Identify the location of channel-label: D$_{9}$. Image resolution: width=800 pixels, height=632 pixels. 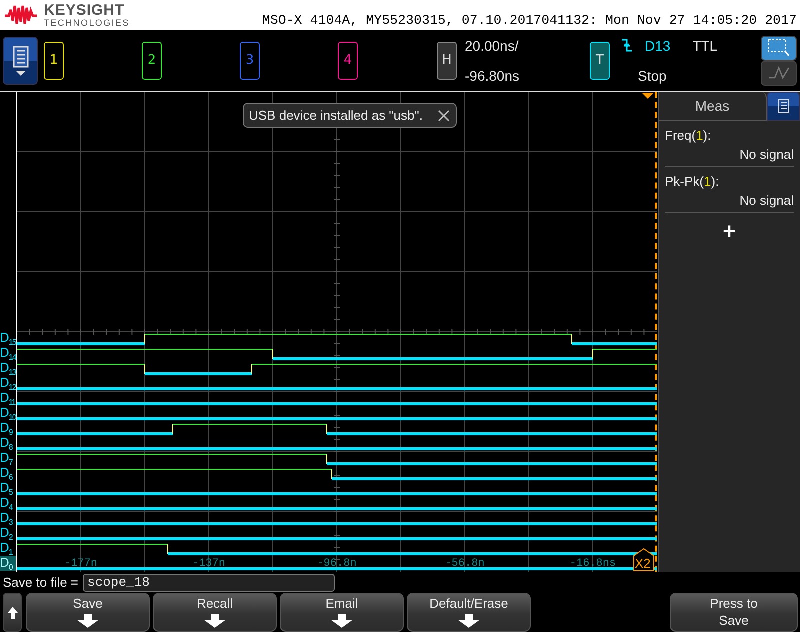
(8, 428).